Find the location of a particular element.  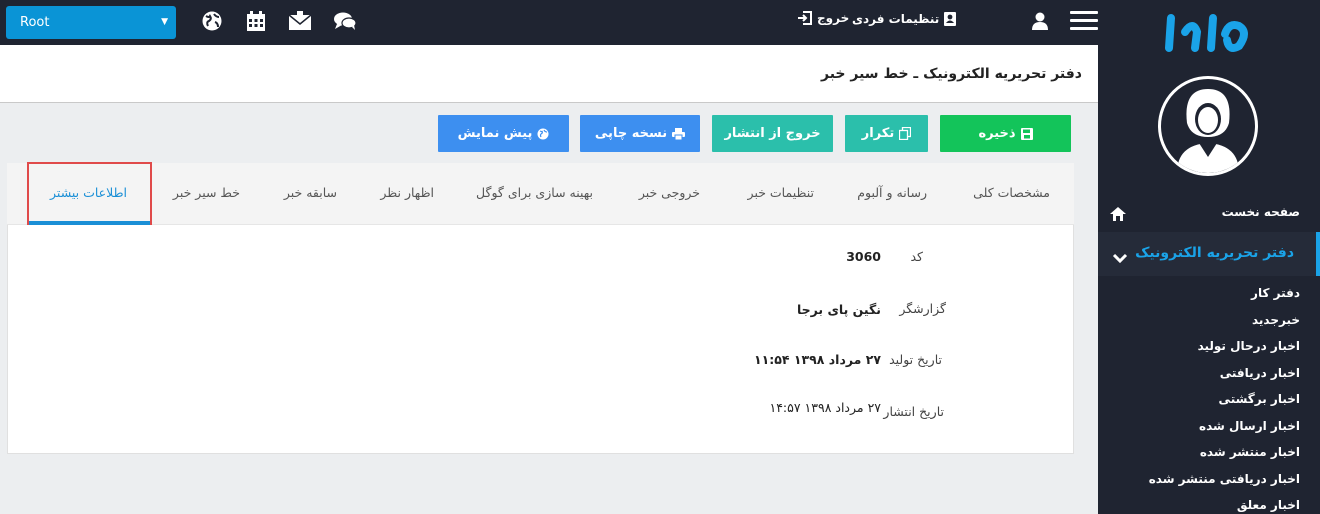

save-label: ذخیره is located at coordinates (997, 133).